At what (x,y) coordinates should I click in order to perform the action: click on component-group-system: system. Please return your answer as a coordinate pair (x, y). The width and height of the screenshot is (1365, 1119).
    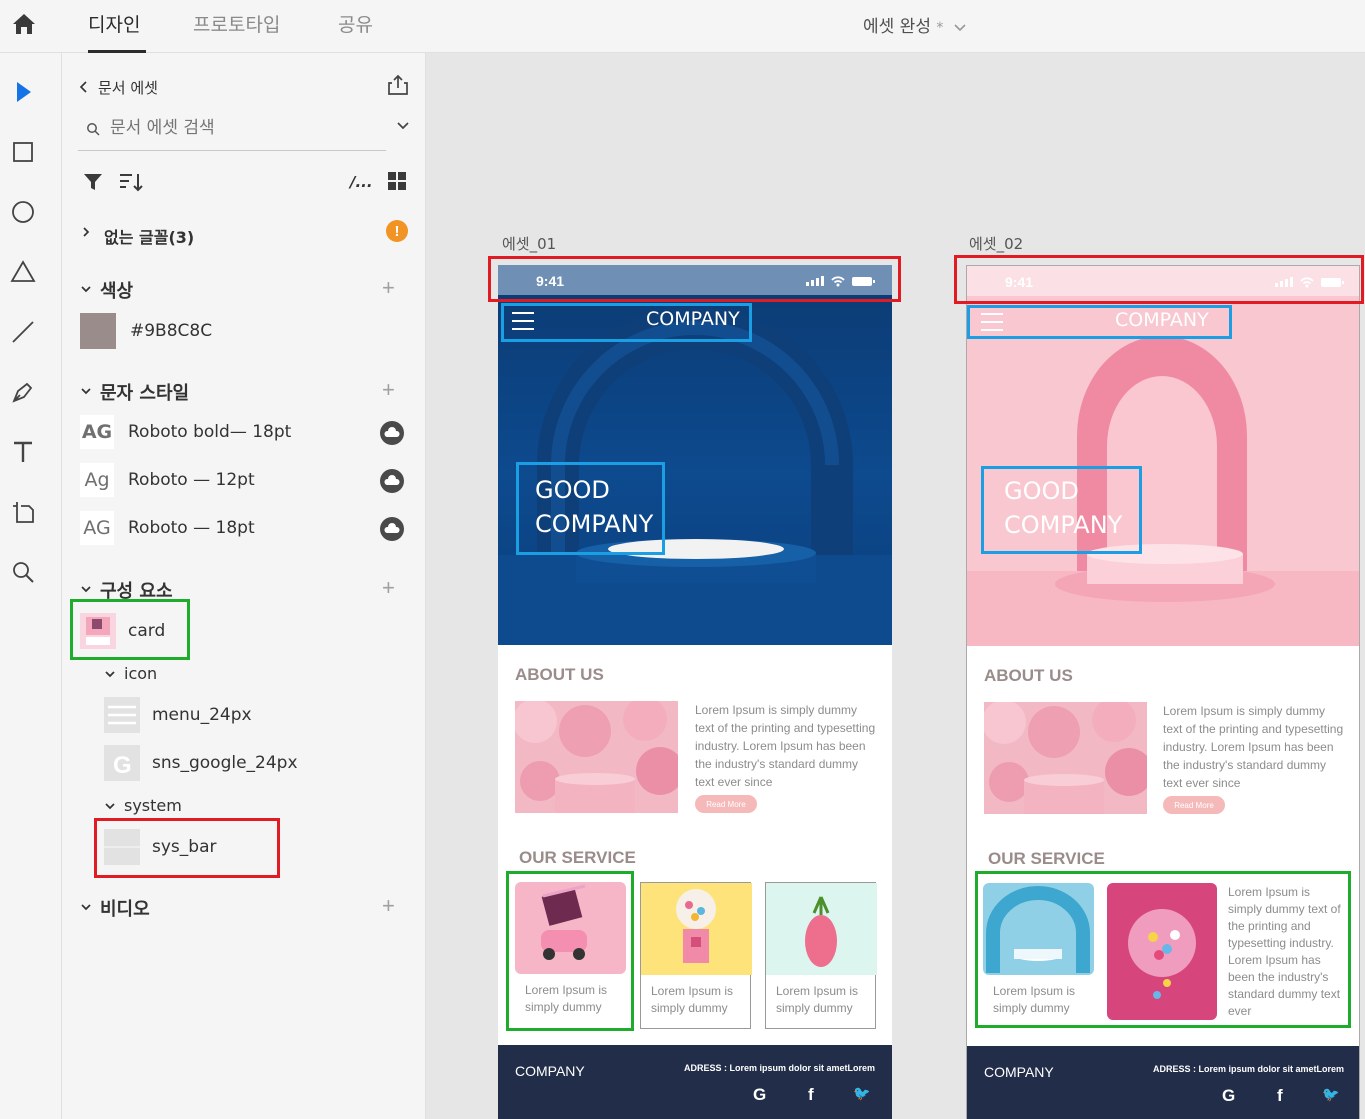
    Looking at the image, I should click on (153, 805).